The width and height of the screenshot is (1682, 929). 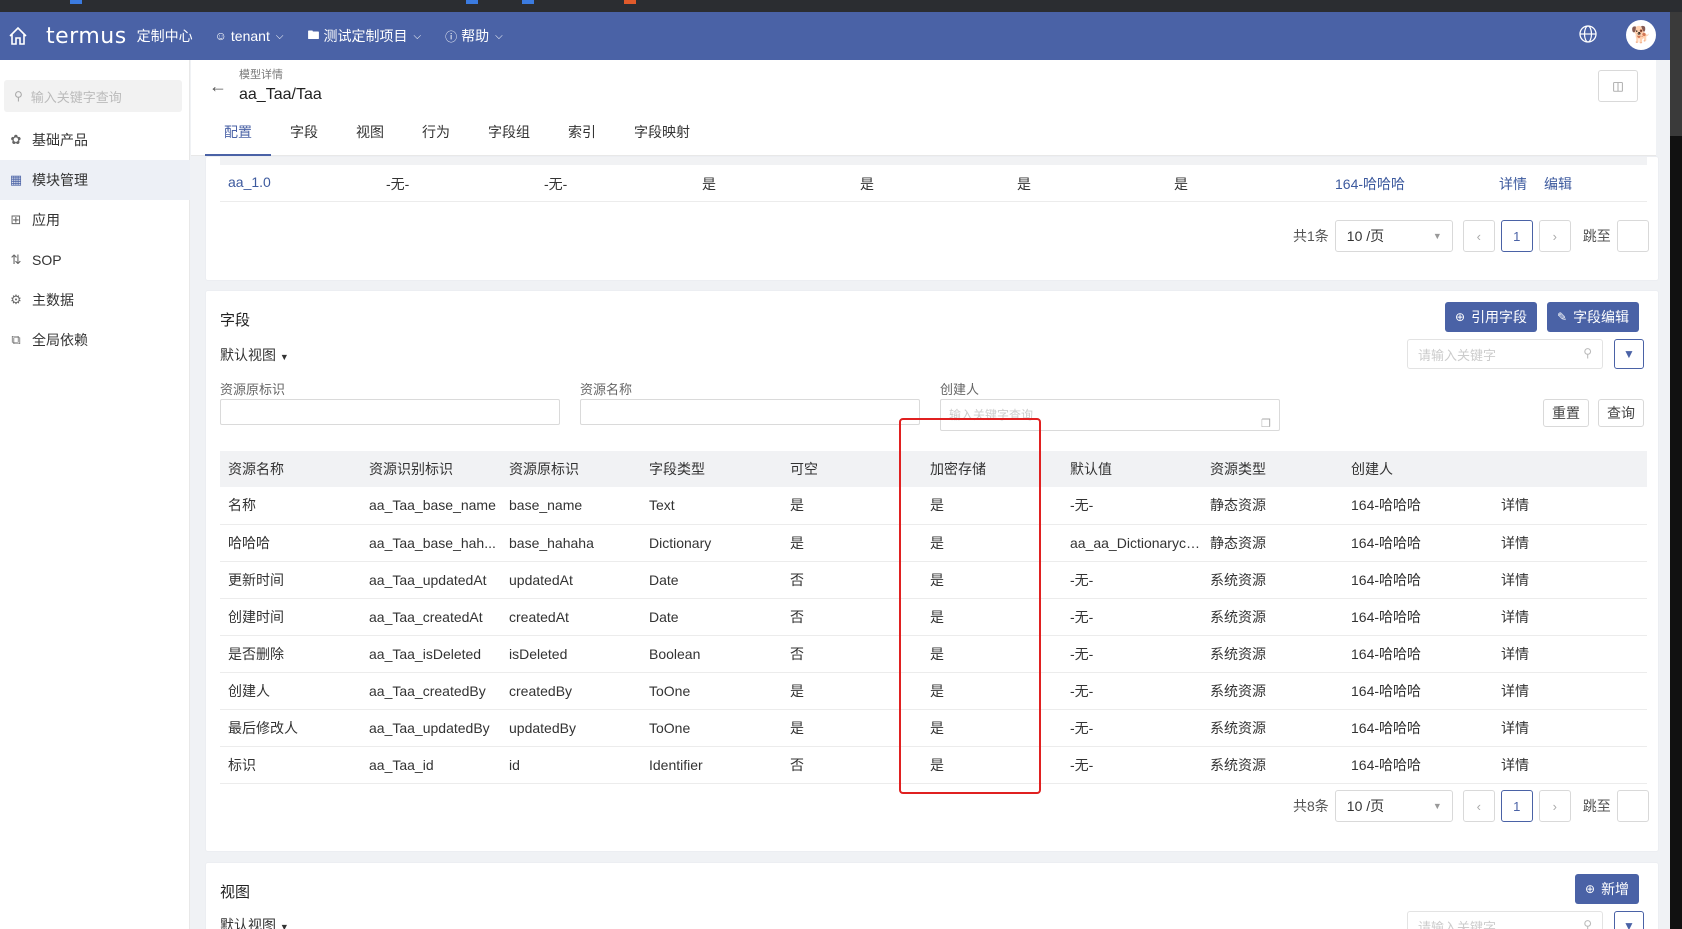 I want to click on side-panel-toggle-button: ◫, so click(x=1618, y=86).